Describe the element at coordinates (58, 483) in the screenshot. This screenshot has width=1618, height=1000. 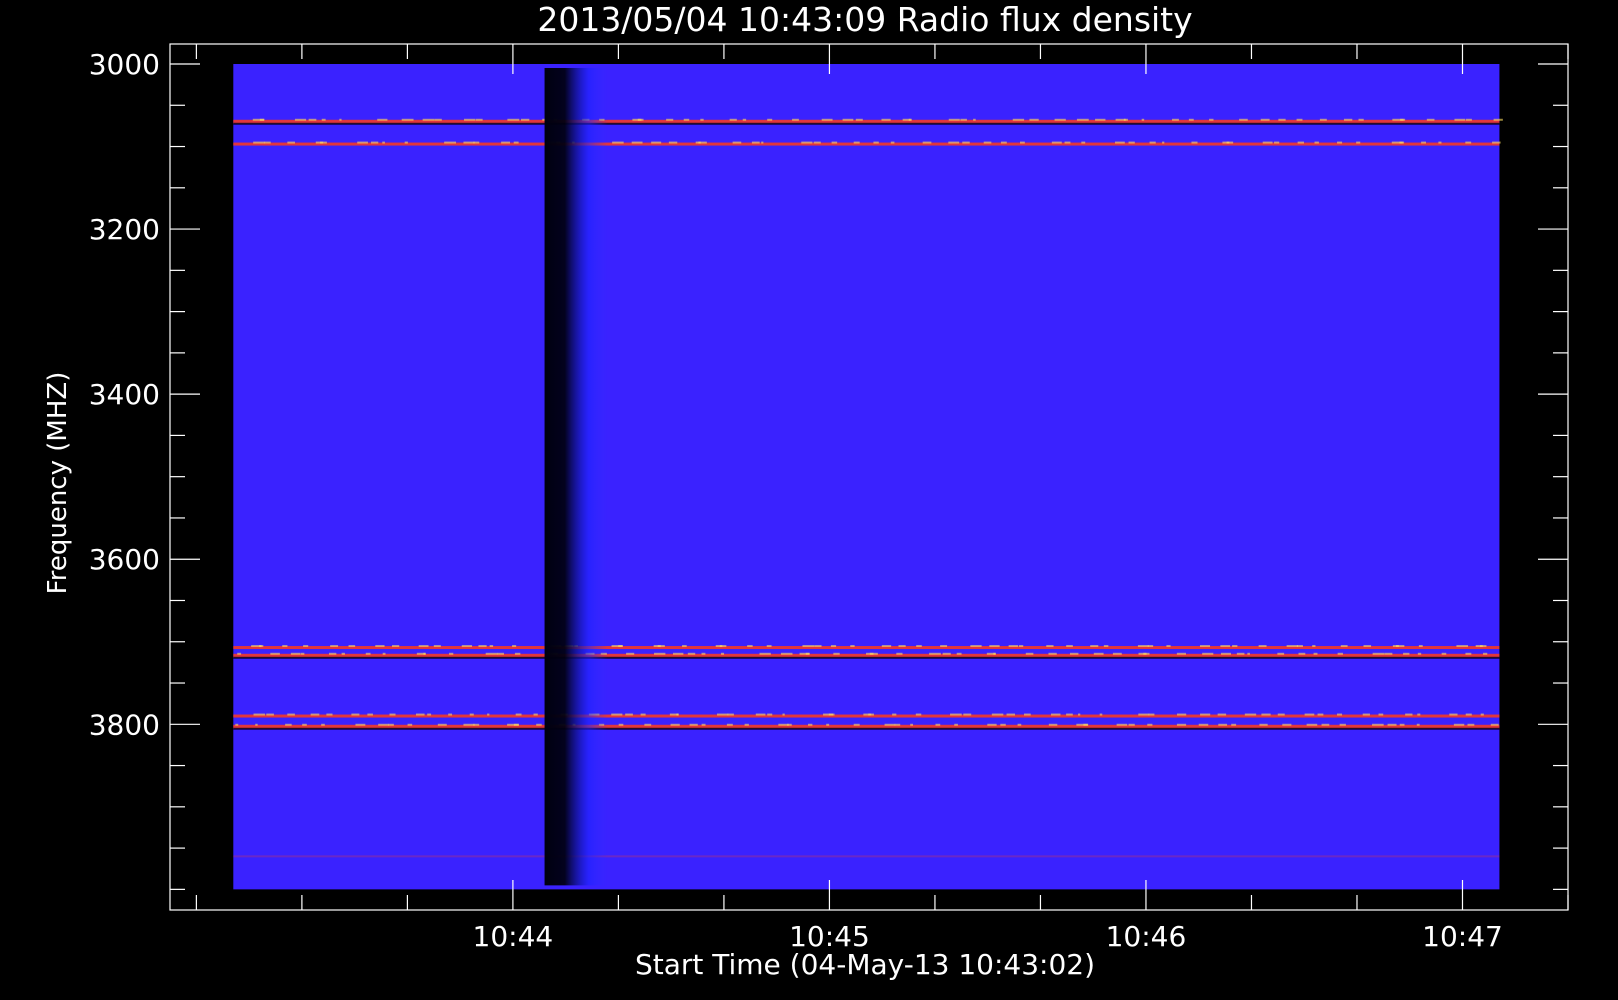
I see `y-axis-label: Frequency (MHZ)` at that location.